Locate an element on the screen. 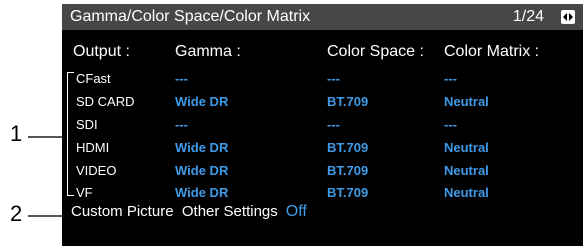 The image size is (583, 246). table-row: VIDEO Wide DR BT.709 Neutral is located at coordinates (322, 173).